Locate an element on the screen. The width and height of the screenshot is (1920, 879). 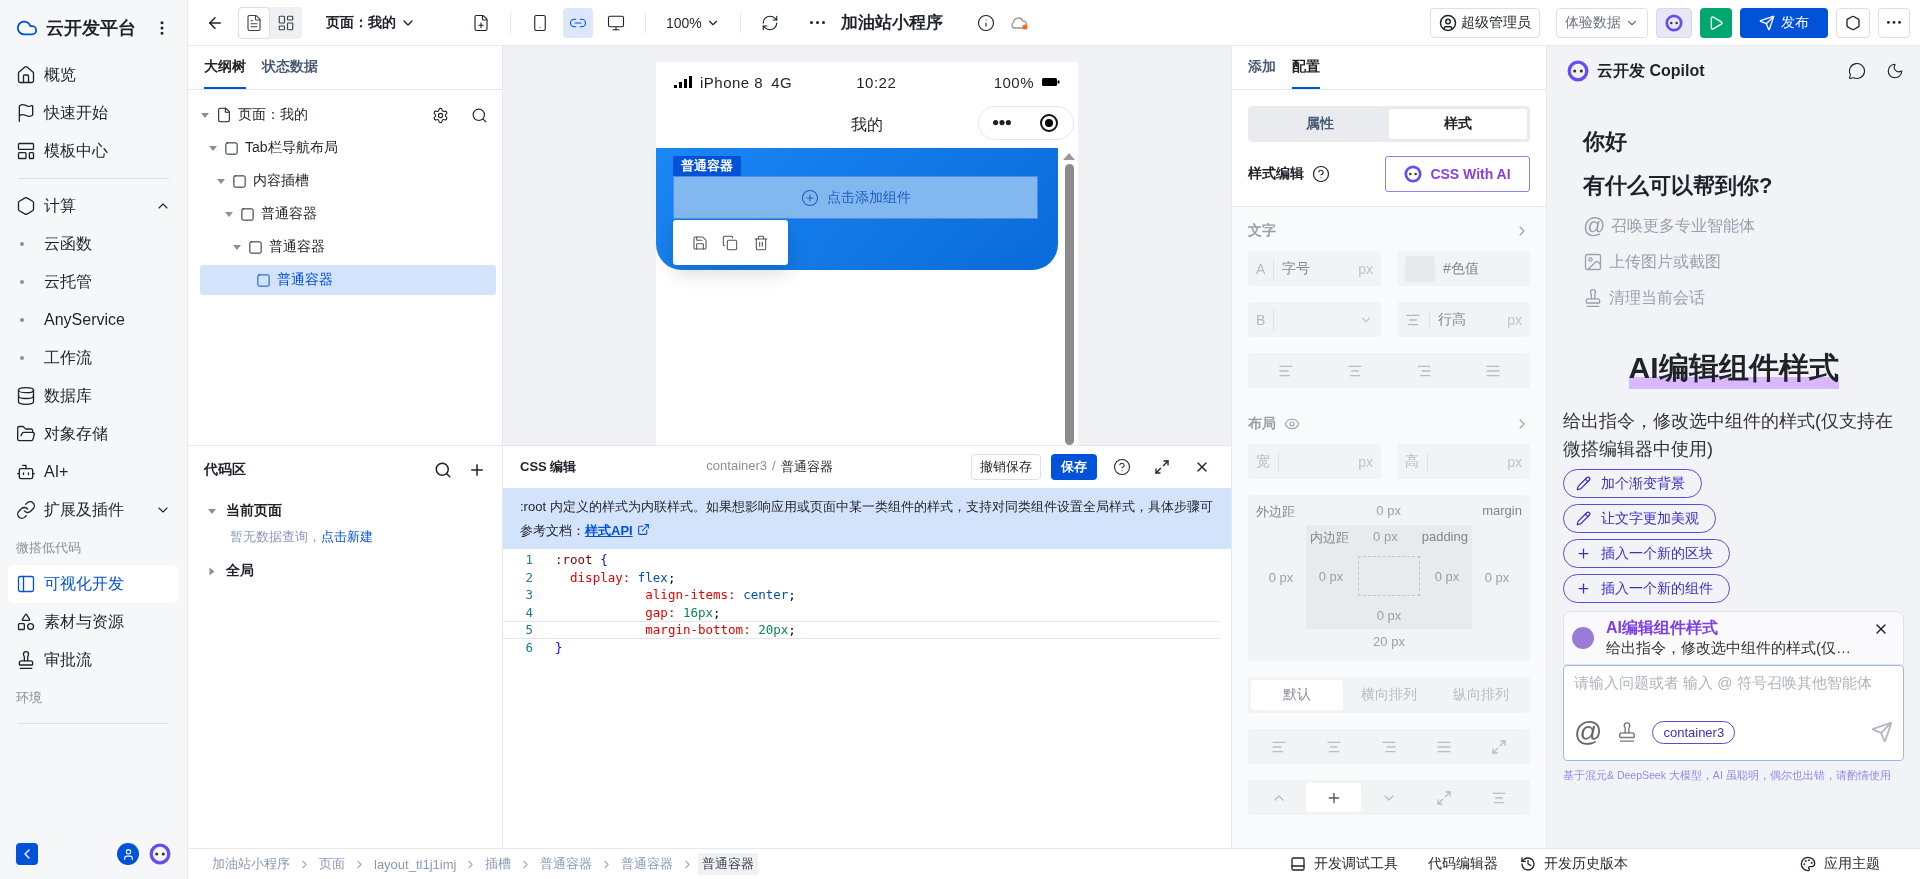
plus-circle-icon is located at coordinates (809, 197).